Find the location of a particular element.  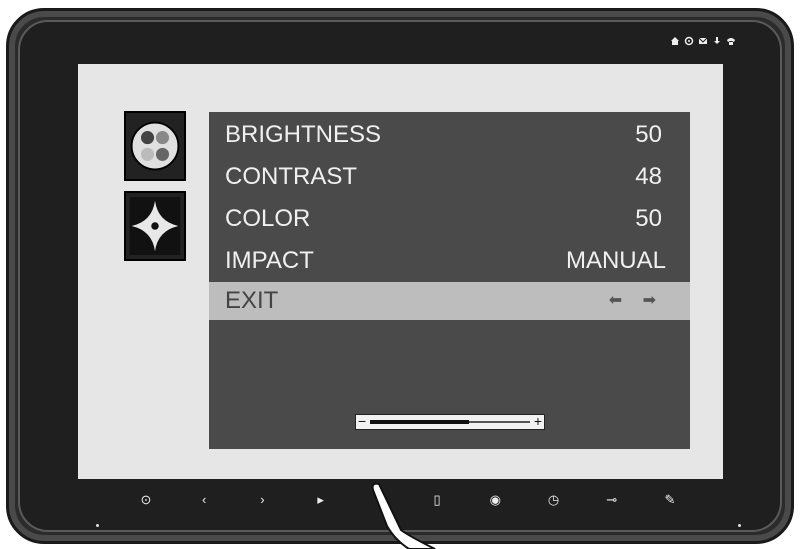

picture-settings-tab is located at coordinates (155, 146).